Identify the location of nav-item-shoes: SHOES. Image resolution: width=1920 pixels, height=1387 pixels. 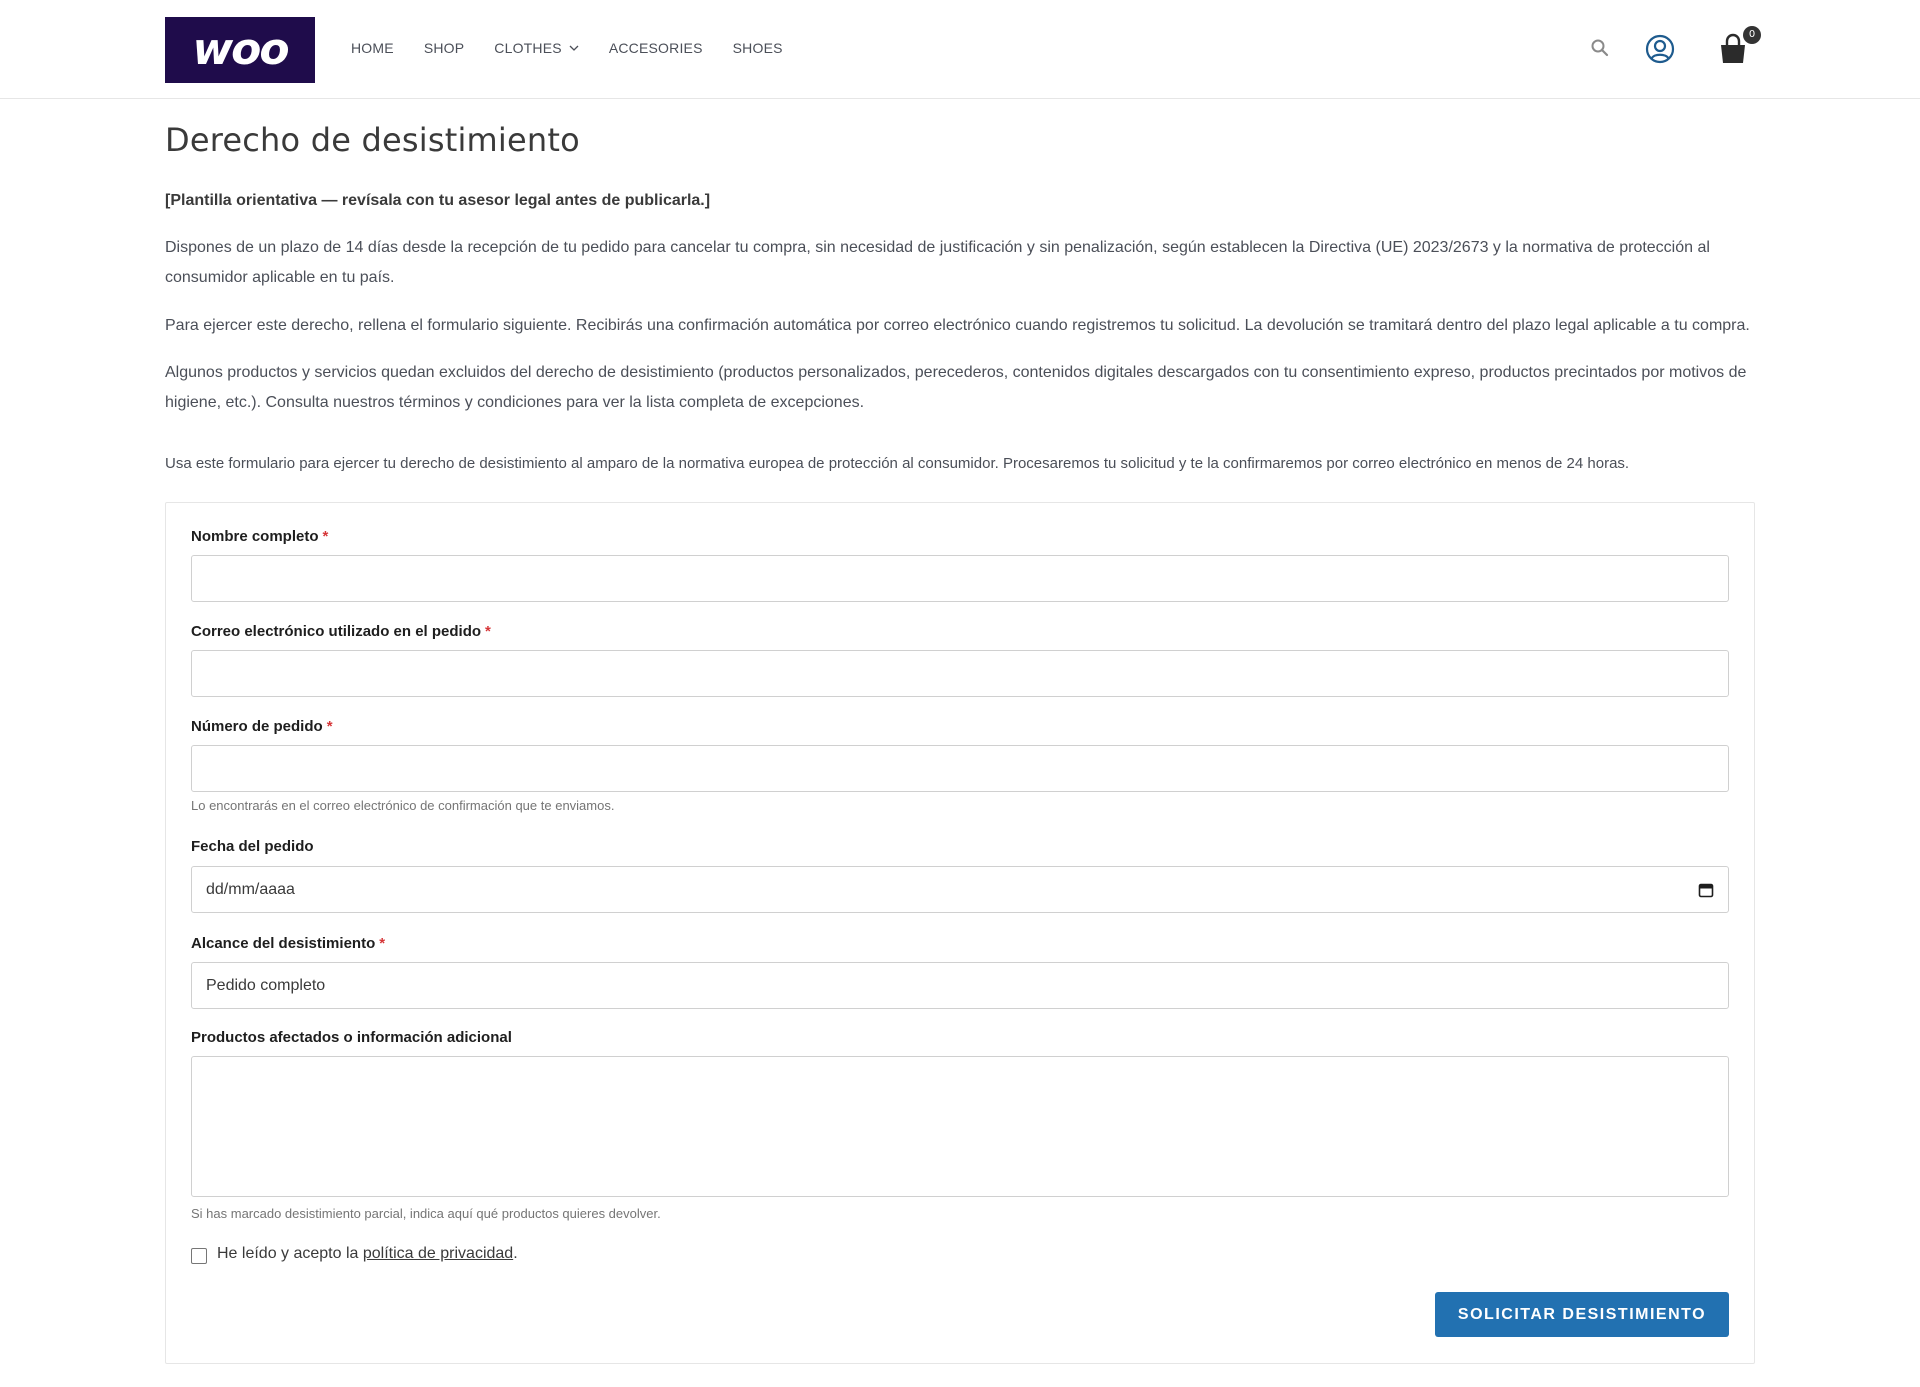
(758, 48).